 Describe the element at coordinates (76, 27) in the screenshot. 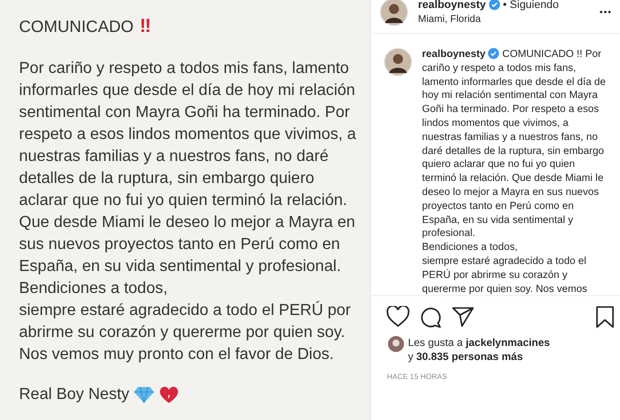

I see `note-title: COMUNICADO` at that location.